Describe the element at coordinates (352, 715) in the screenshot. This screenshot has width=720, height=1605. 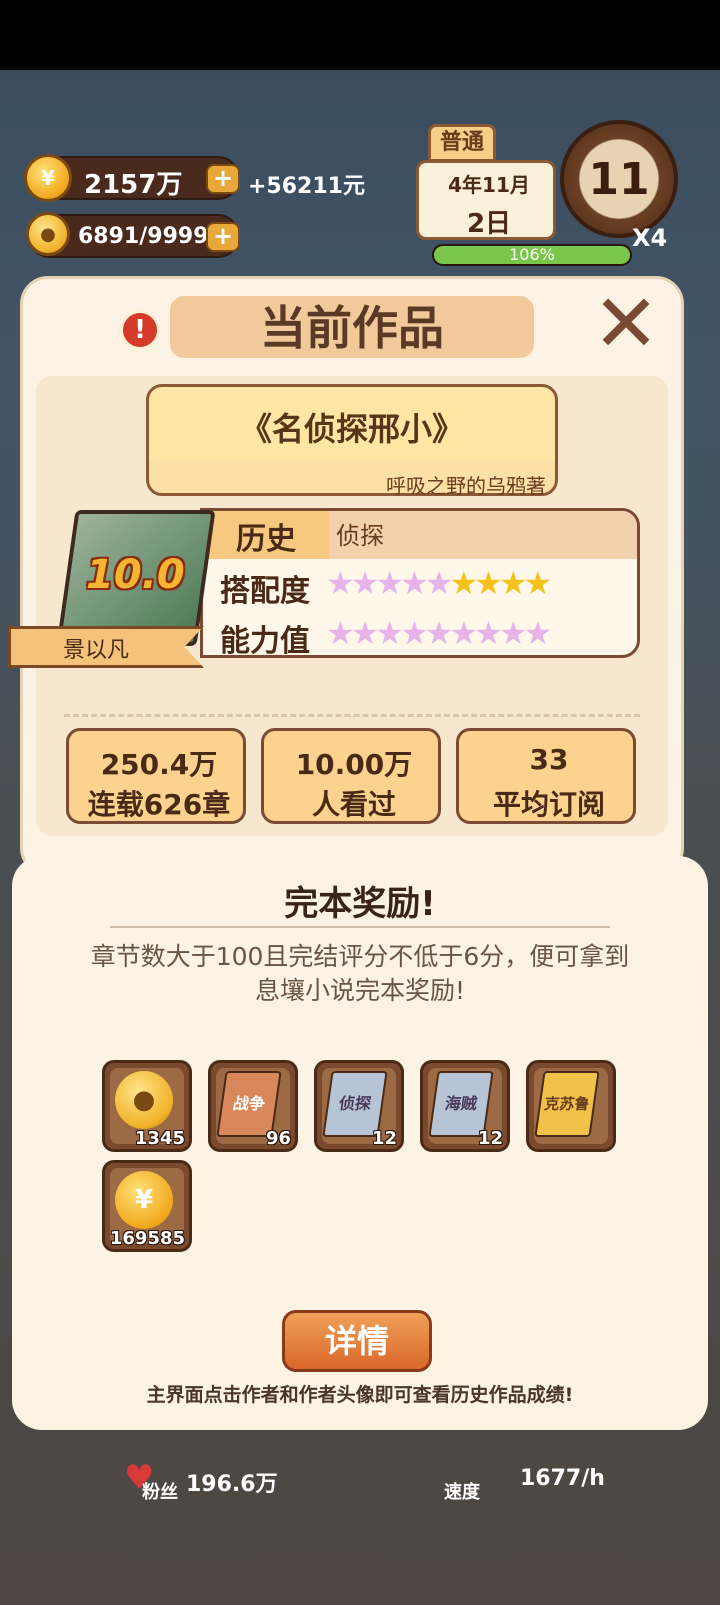
I see `divider` at that location.